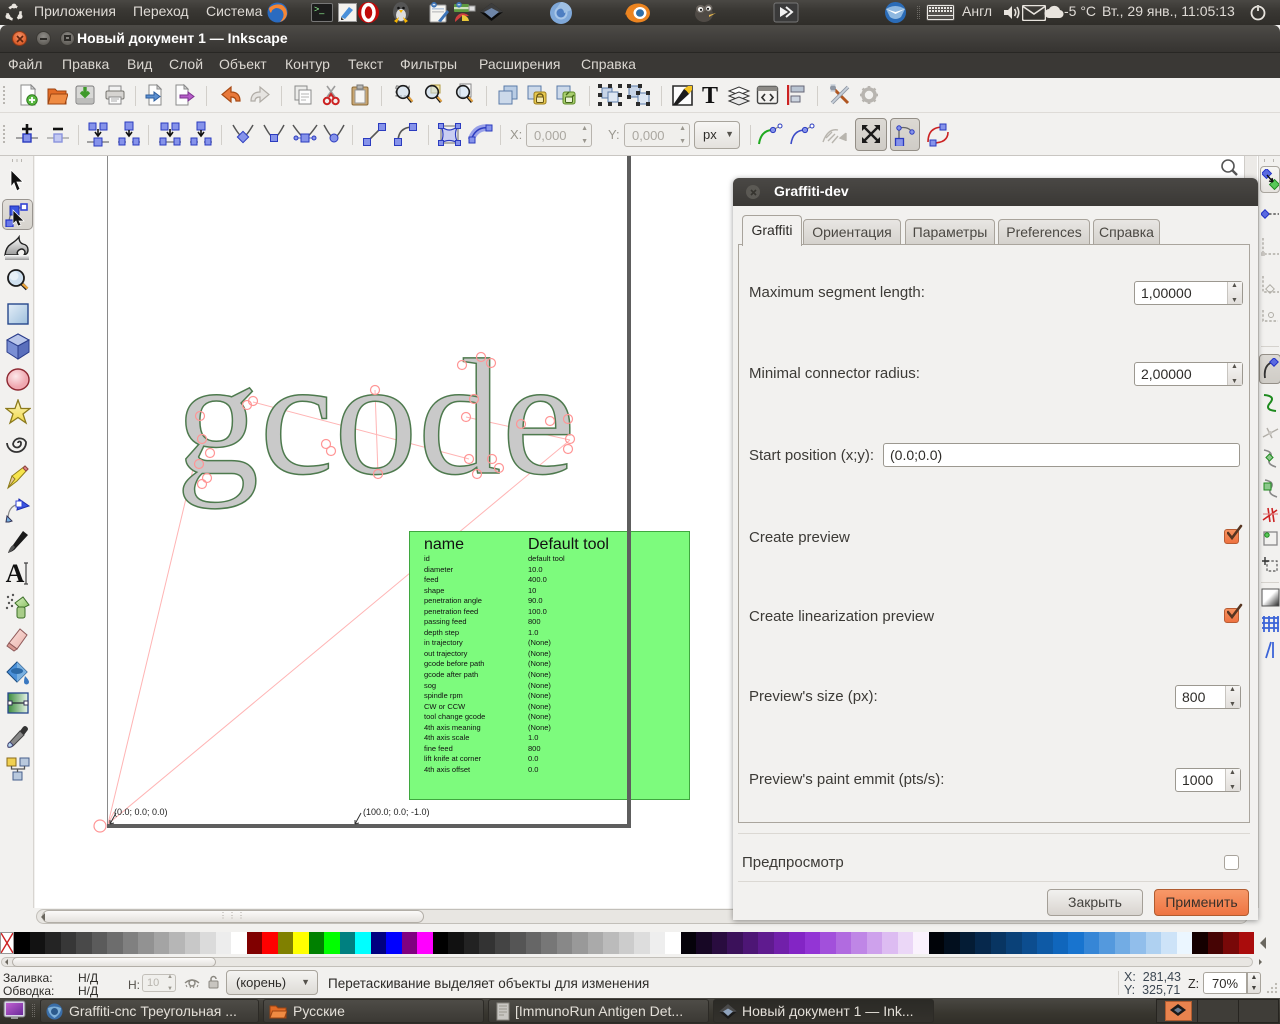  Describe the element at coordinates (710, 95) in the screenshot. I see `svg-text: T` at that location.